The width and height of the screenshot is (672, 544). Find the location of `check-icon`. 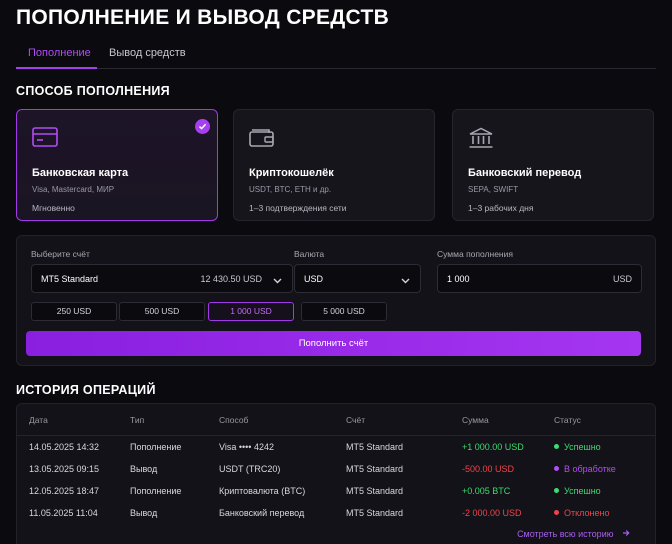

check-icon is located at coordinates (202, 126).